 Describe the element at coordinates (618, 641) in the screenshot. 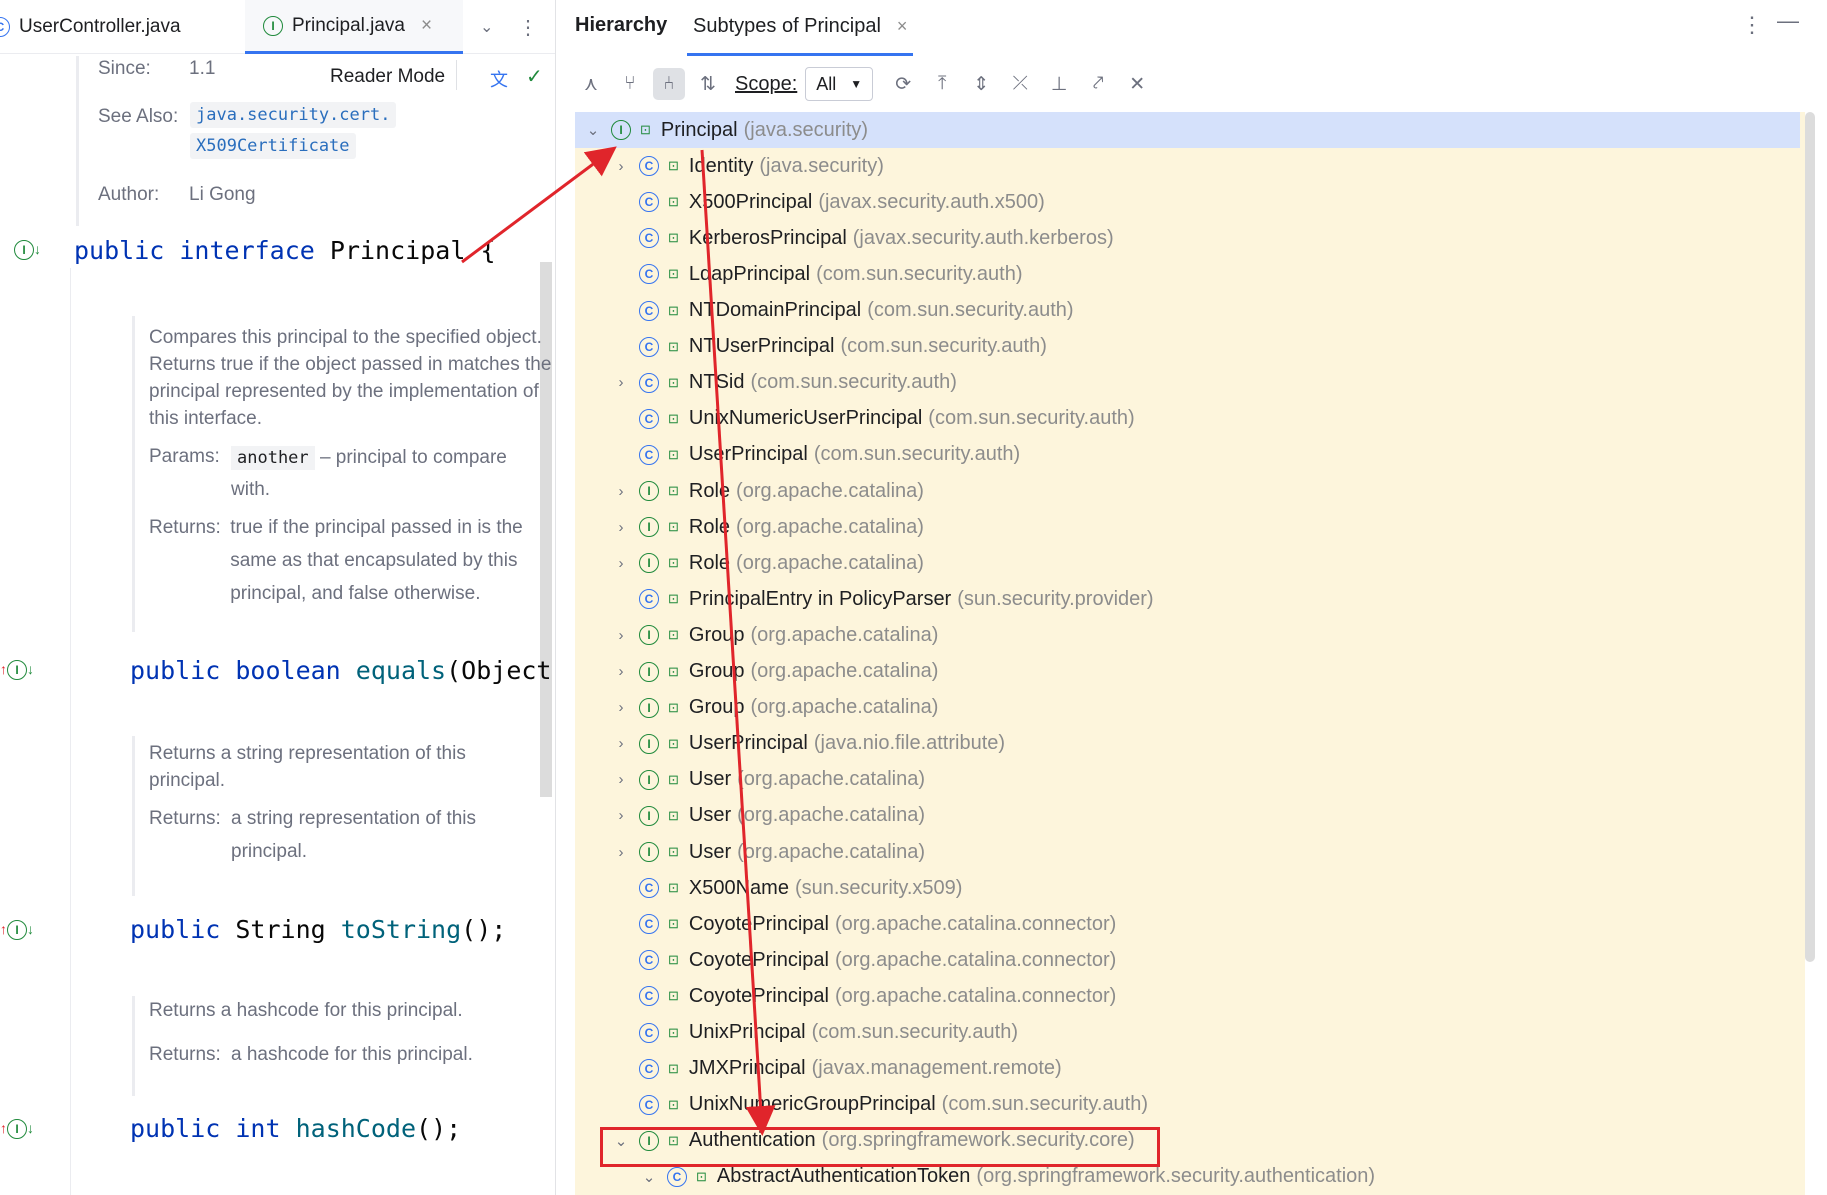

I see `annotation-arrows` at that location.